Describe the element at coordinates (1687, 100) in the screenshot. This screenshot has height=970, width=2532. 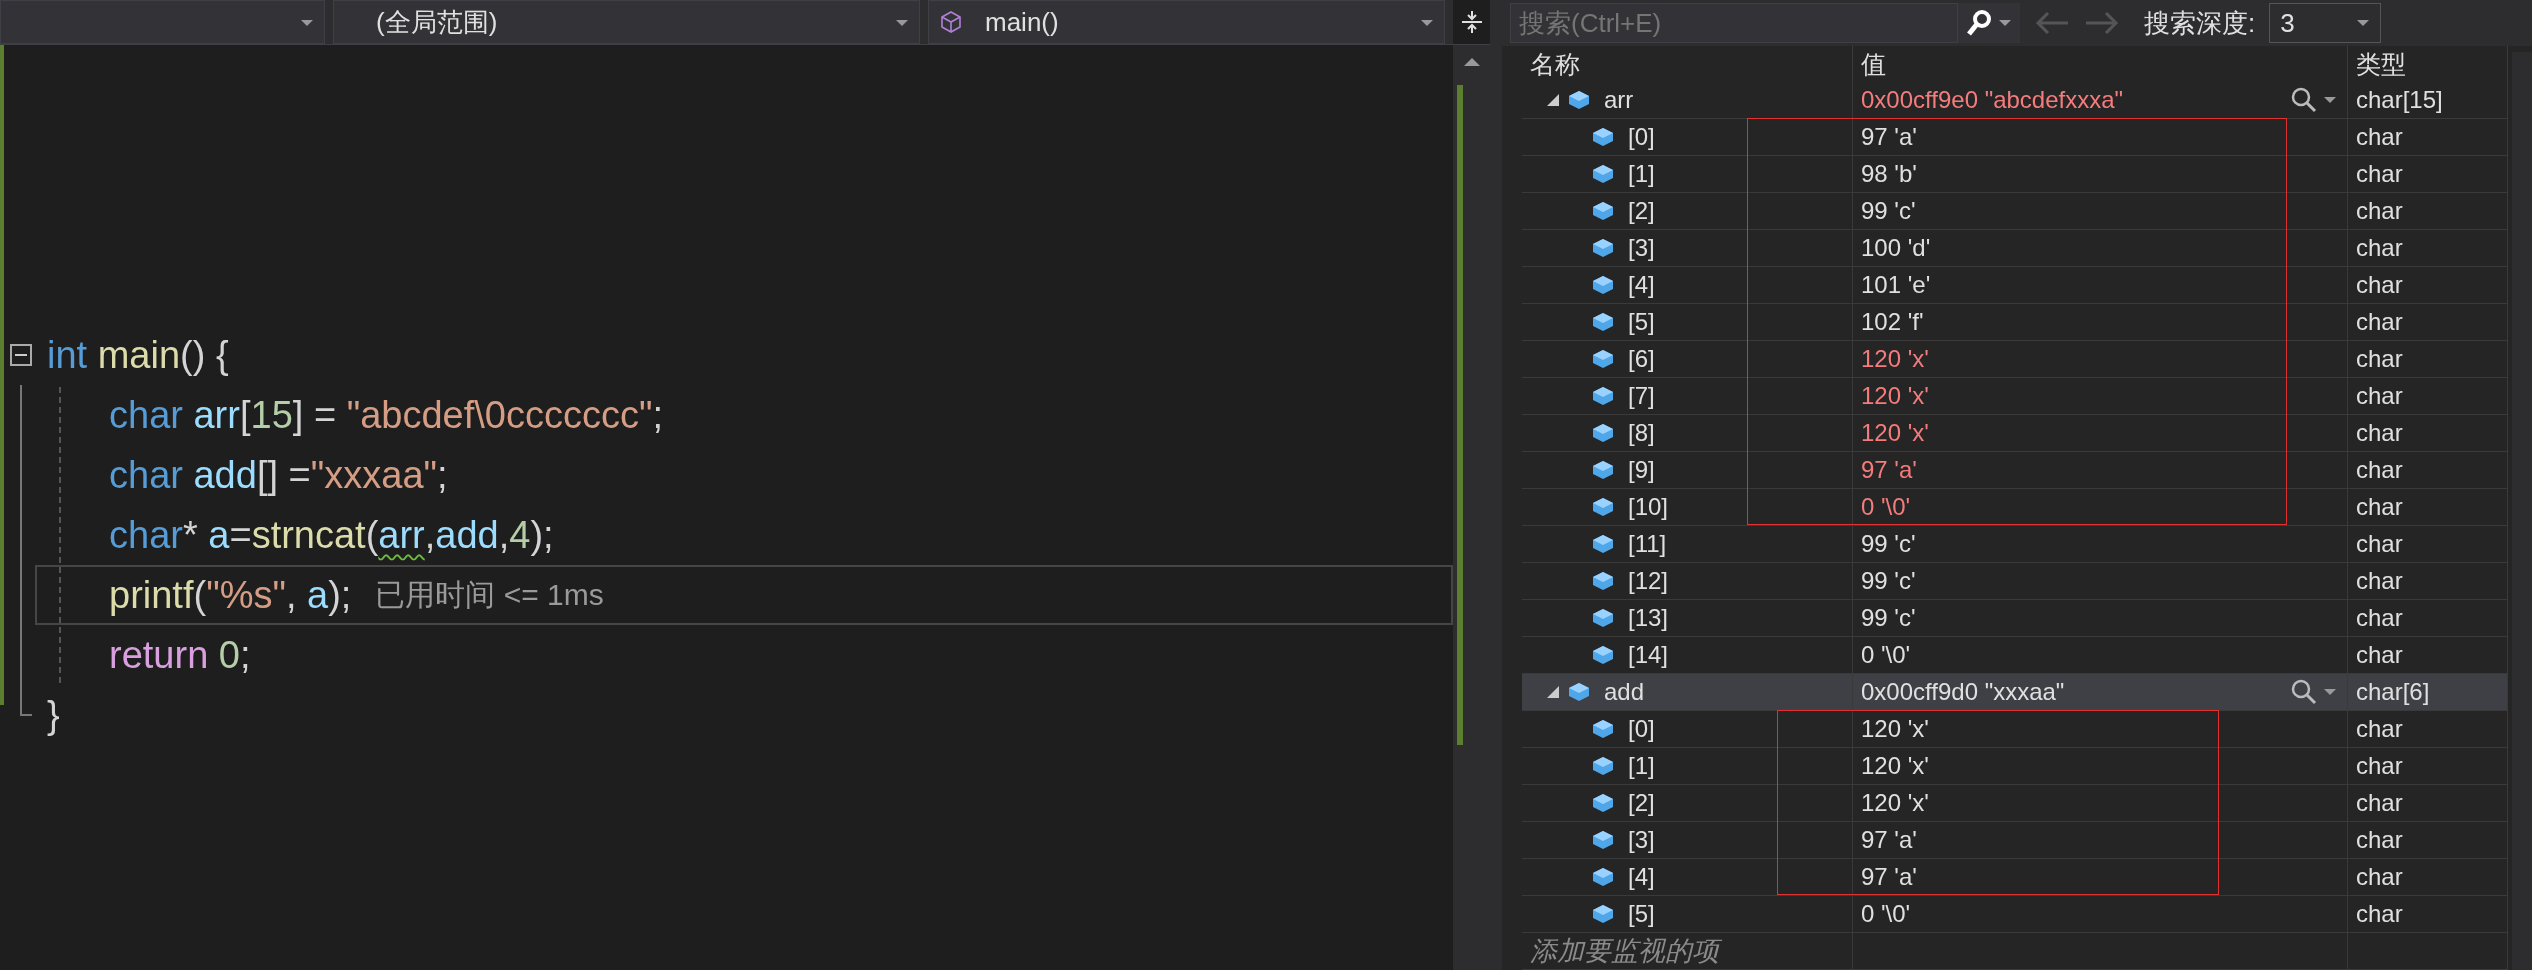
I see `name-cell: arr` at that location.